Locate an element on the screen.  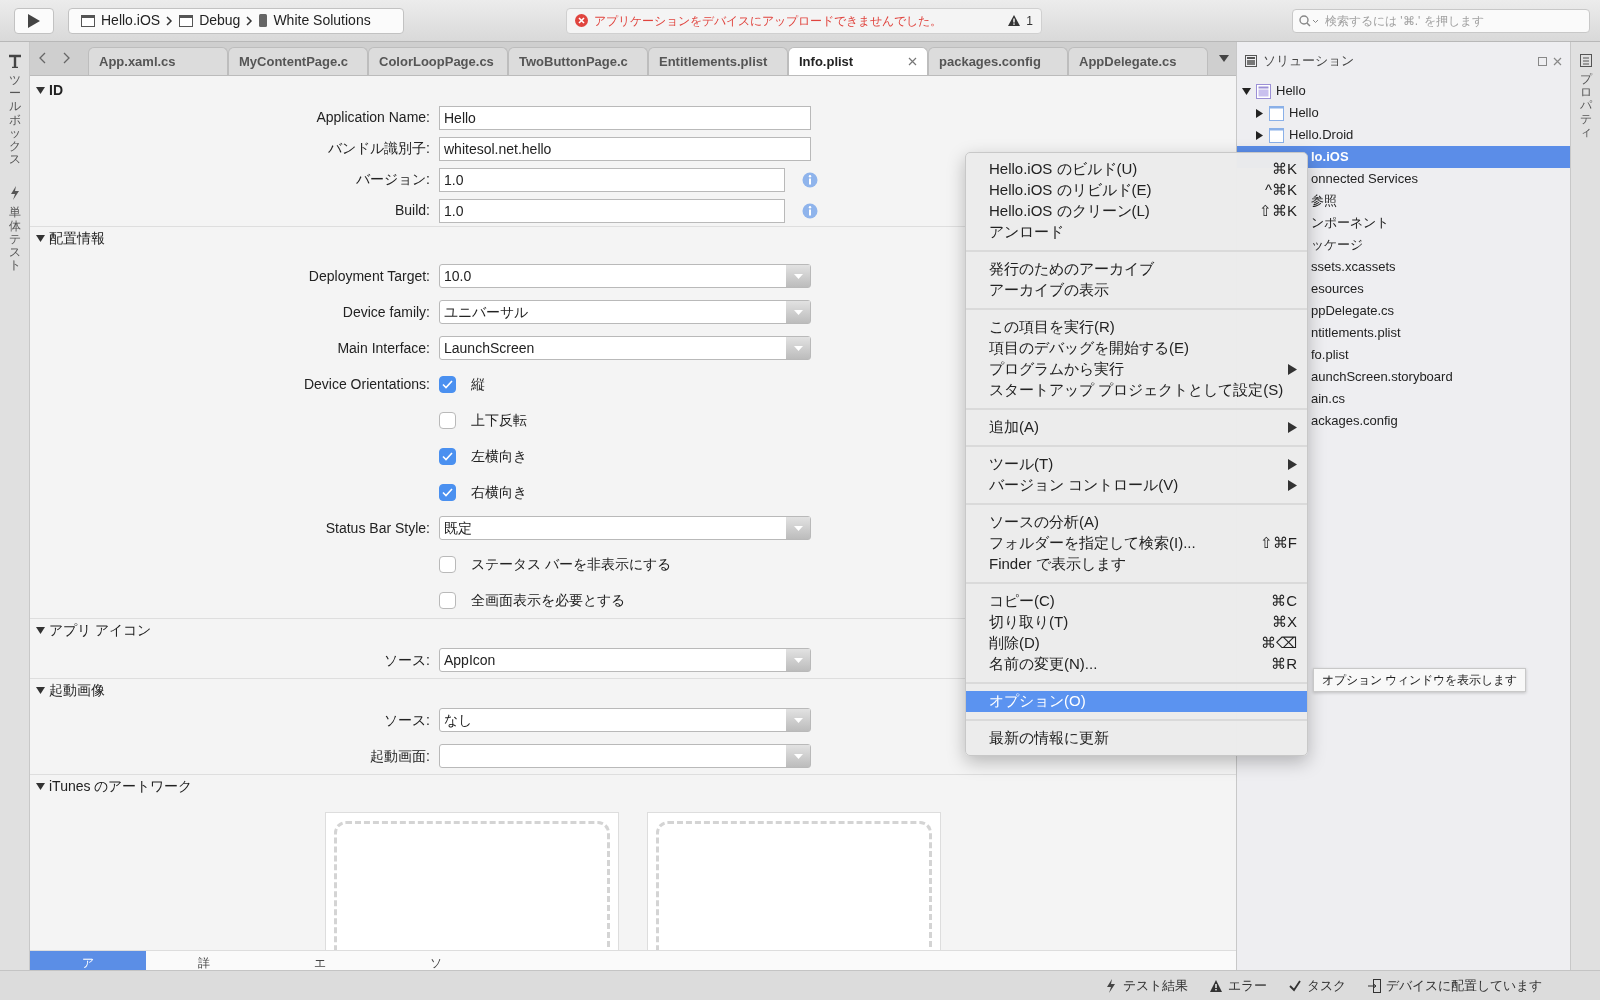
document-tab: TwoButtonPage.c is located at coordinates (578, 61).